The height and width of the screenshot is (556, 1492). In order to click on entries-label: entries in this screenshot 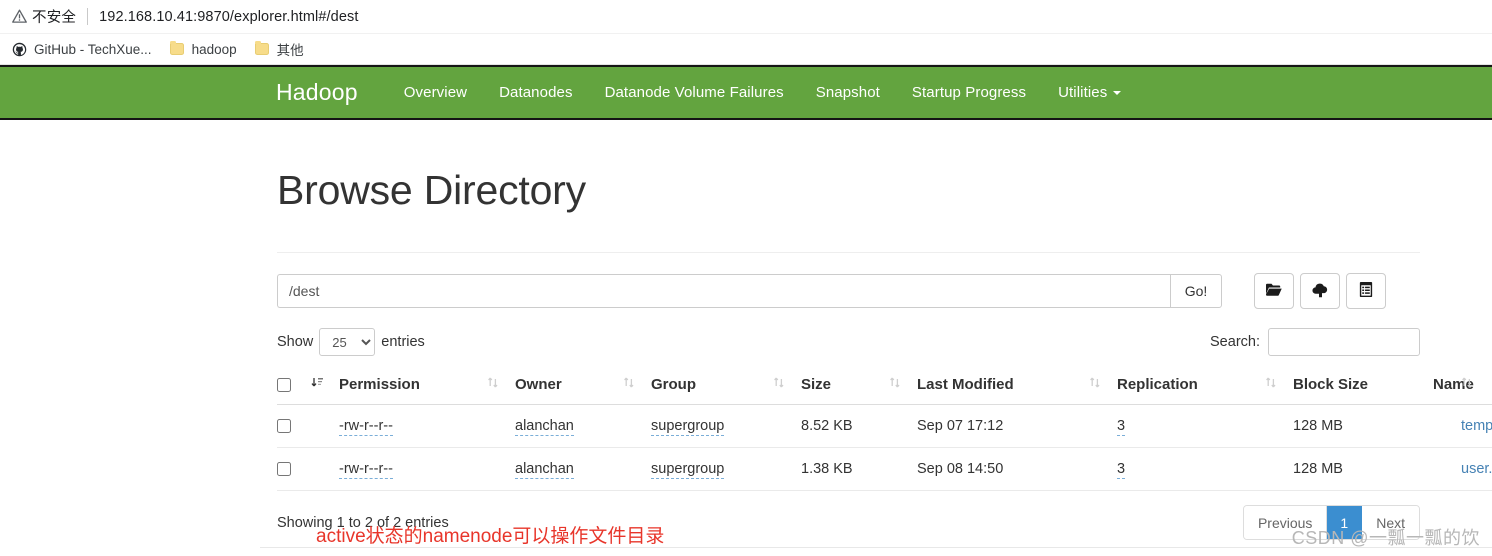, I will do `click(403, 342)`.